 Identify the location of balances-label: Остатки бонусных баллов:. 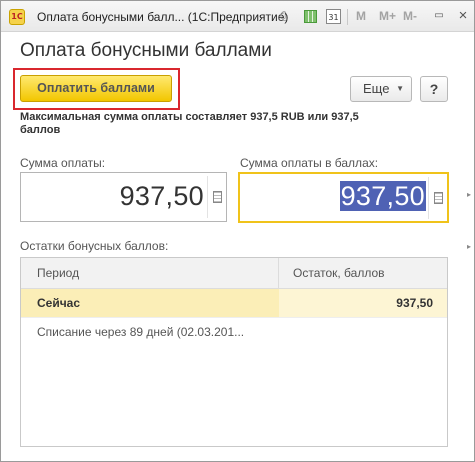
(94, 246).